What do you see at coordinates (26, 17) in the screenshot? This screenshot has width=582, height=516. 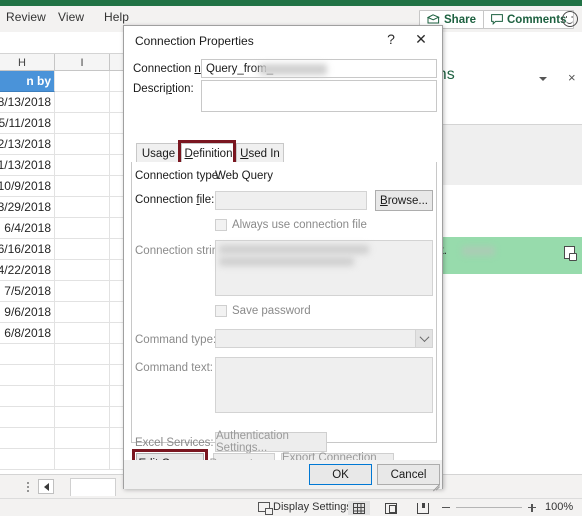 I see `ribbon-tab-review: Review` at bounding box center [26, 17].